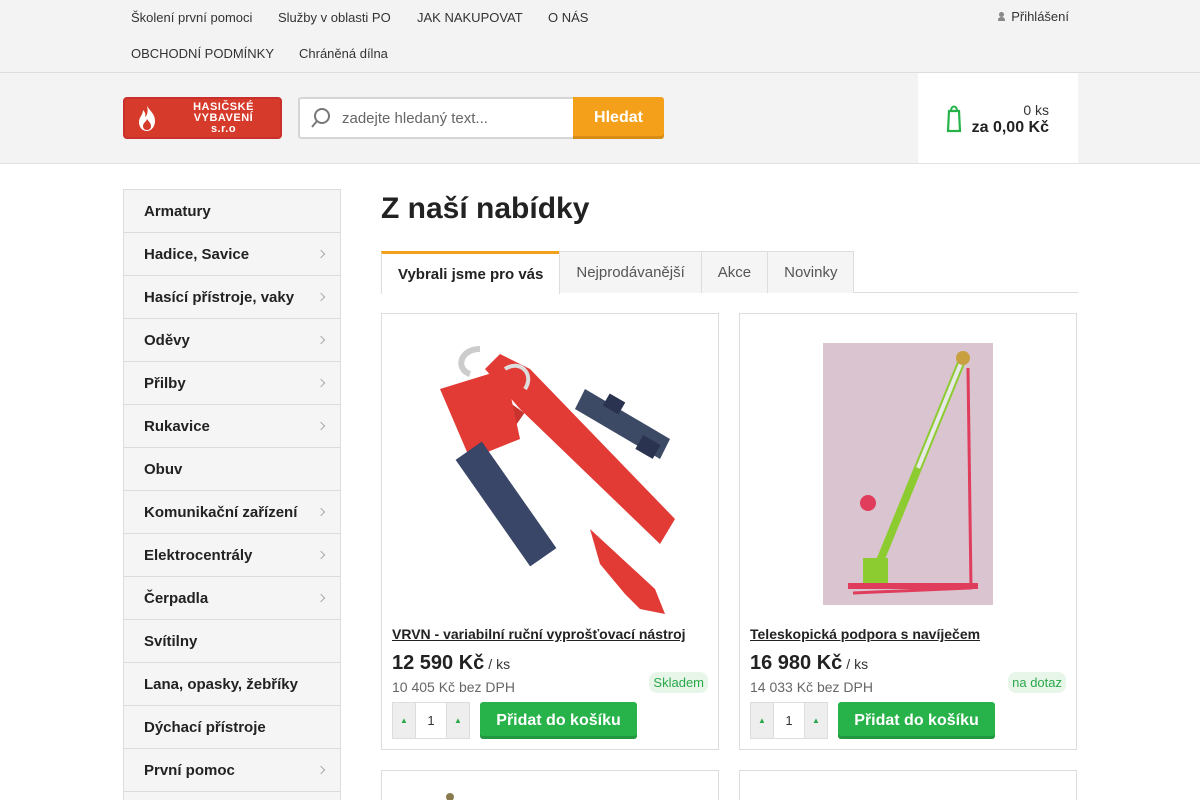 The height and width of the screenshot is (800, 1200). Describe the element at coordinates (1036, 110) in the screenshot. I see `cart-quantity: 0 ks` at that location.